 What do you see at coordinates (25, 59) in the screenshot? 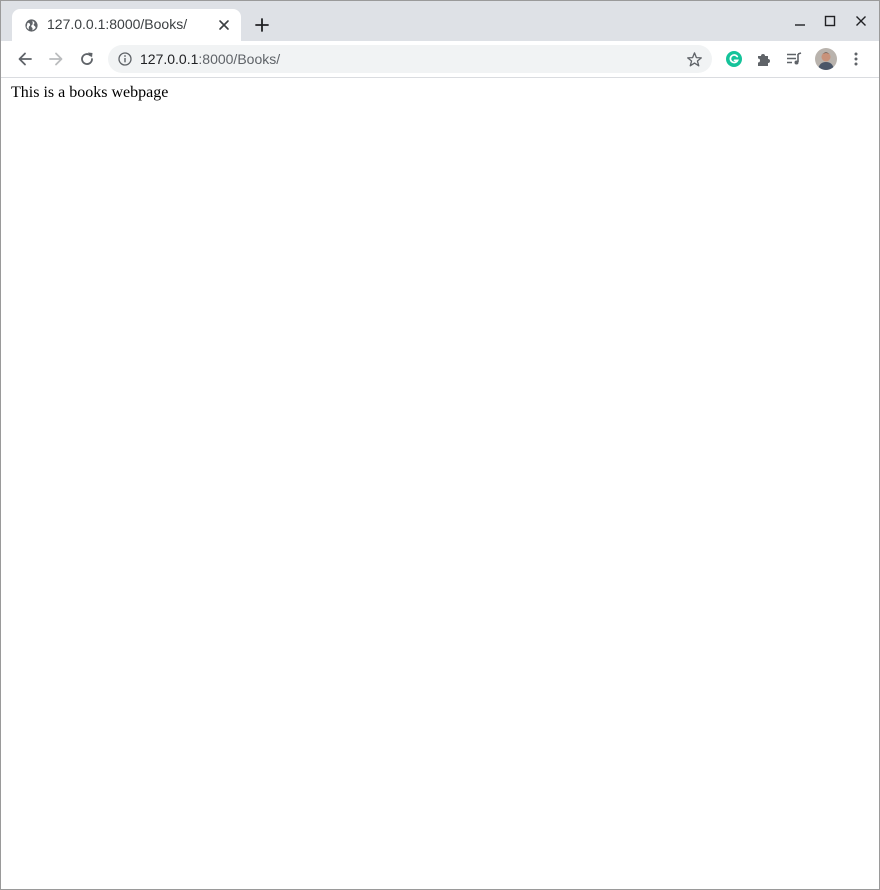
I see `back-arrow-icon` at bounding box center [25, 59].